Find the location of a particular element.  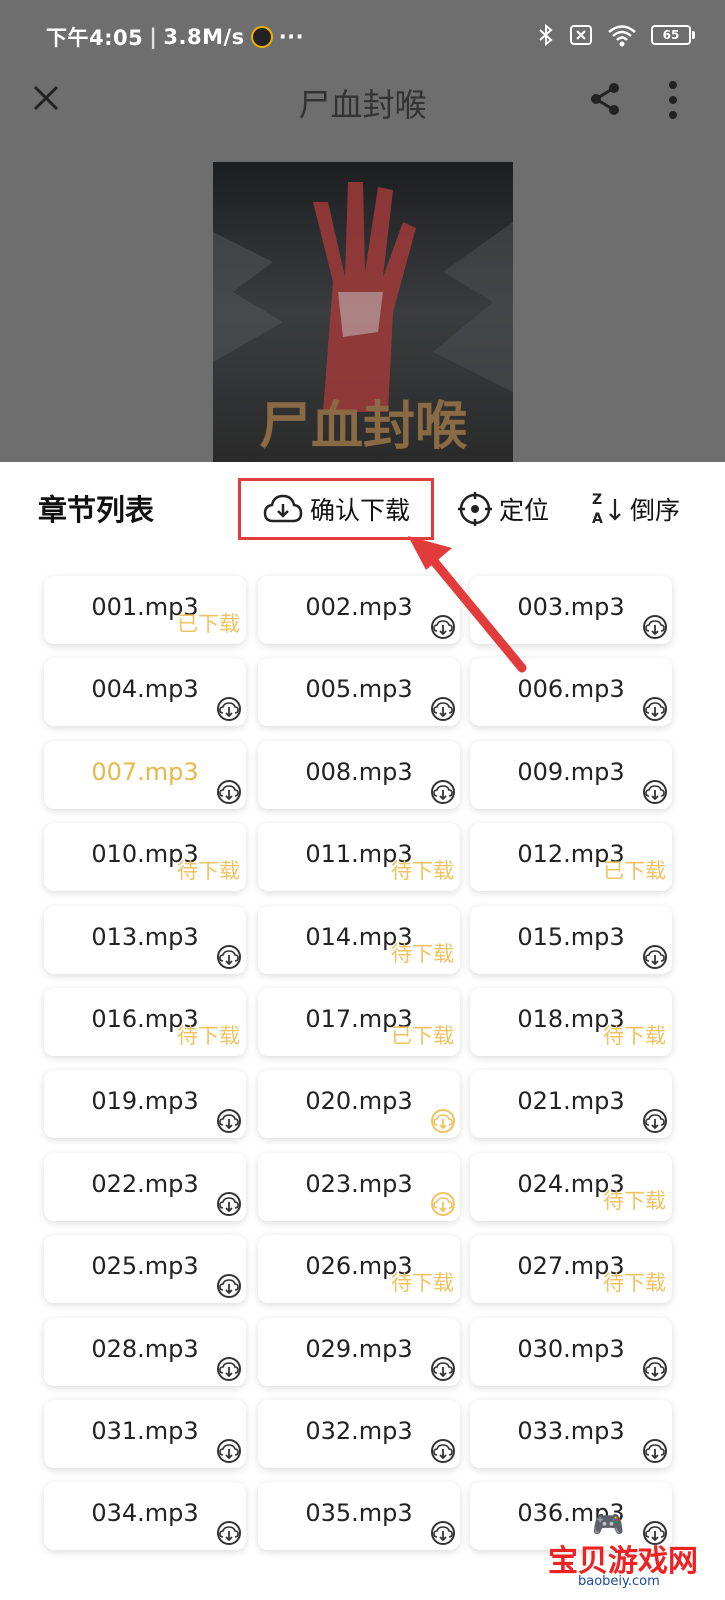

chapter-item: 009.mp3 is located at coordinates (571, 774).